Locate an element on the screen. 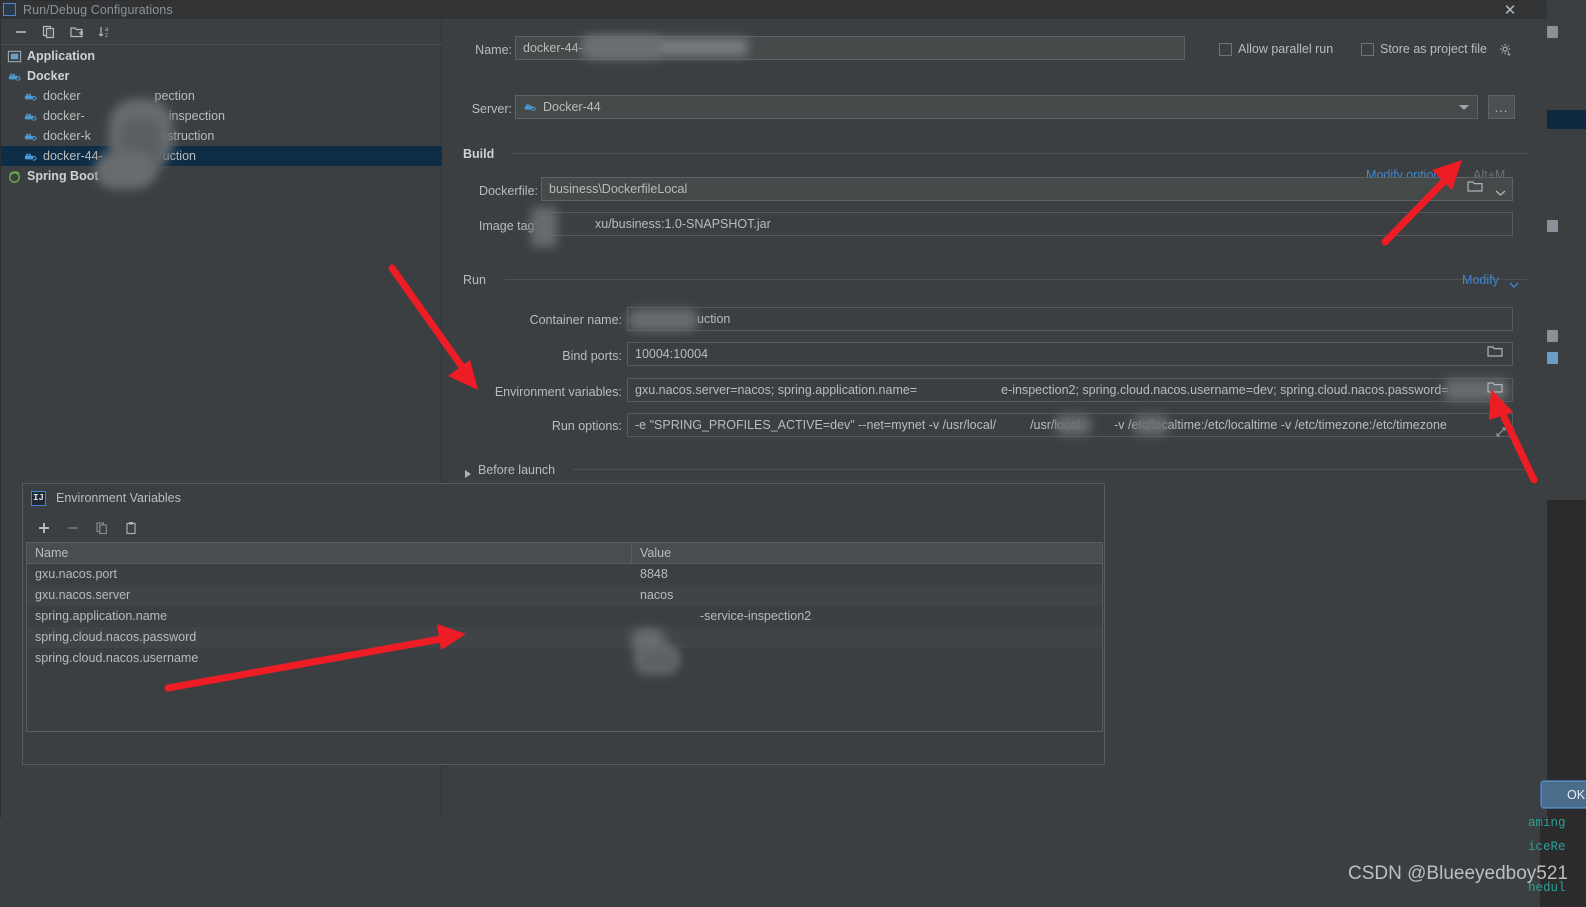 This screenshot has width=1586, height=907. image-tag-input-value: xu/business:1.0-SNAPSHOT.jar is located at coordinates (683, 224).